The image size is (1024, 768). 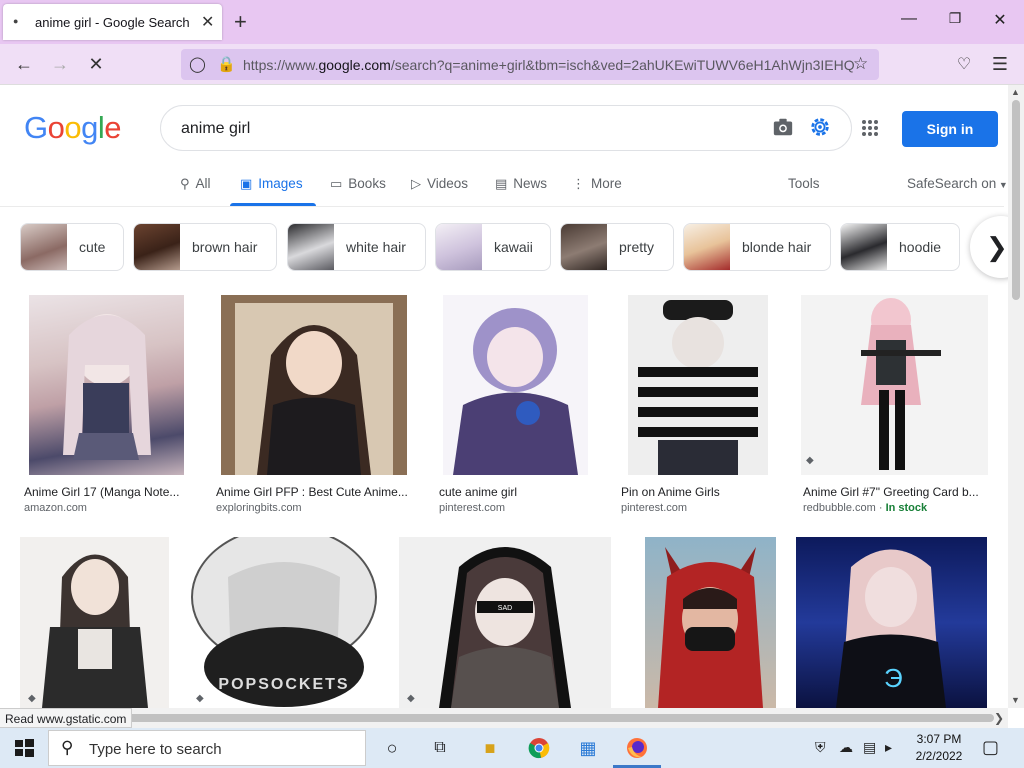 What do you see at coordinates (860, 64) in the screenshot?
I see `bookmark-star-icon: ☆` at bounding box center [860, 64].